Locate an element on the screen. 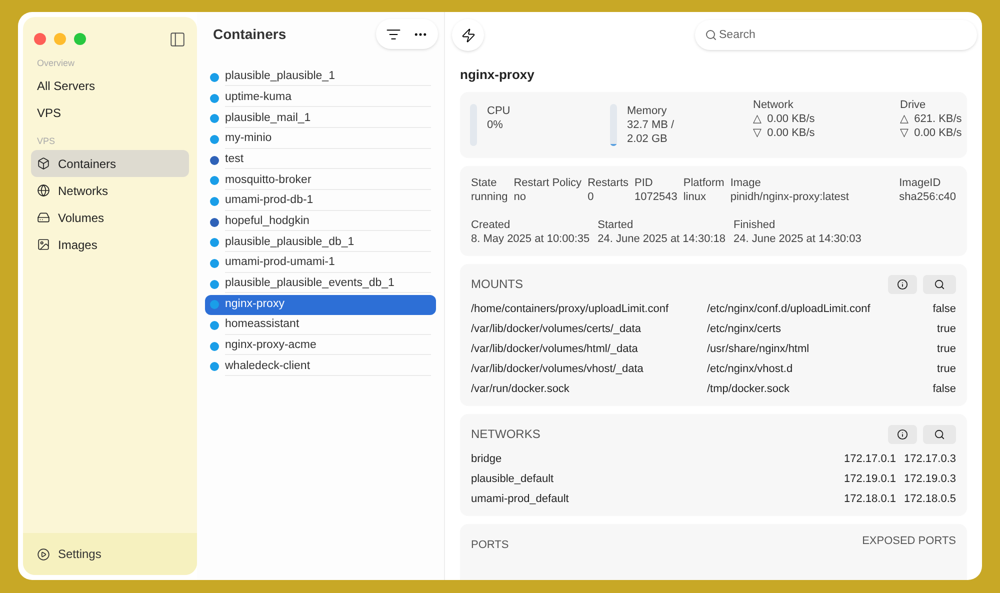  table-cell-text: 172.19.0.3 is located at coordinates (930, 480).